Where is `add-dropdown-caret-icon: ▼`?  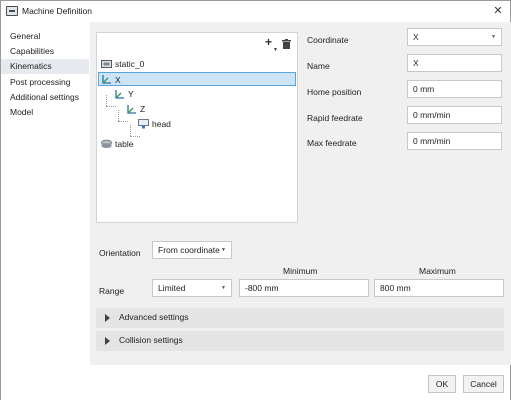
add-dropdown-caret-icon: ▼ is located at coordinates (275, 50).